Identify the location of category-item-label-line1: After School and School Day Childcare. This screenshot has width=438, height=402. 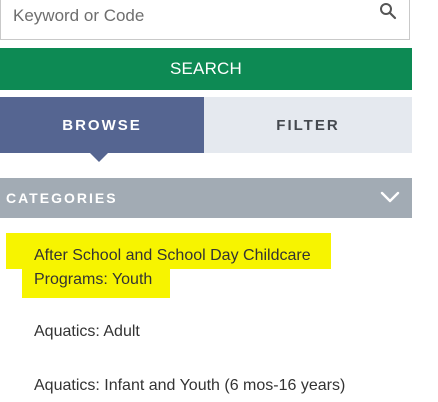
(172, 255).